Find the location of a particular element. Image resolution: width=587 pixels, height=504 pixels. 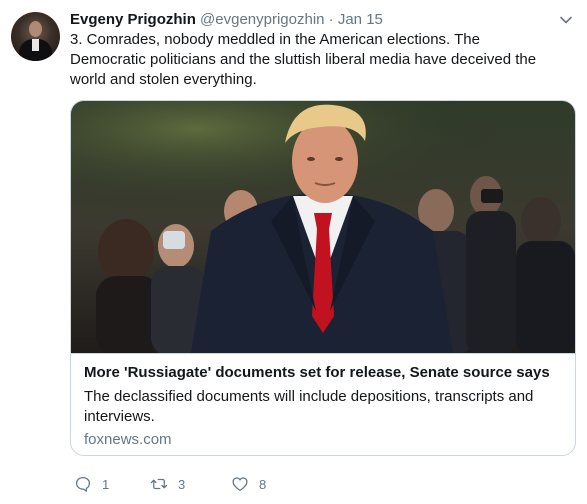

avatar-shirt is located at coordinates (35, 45).